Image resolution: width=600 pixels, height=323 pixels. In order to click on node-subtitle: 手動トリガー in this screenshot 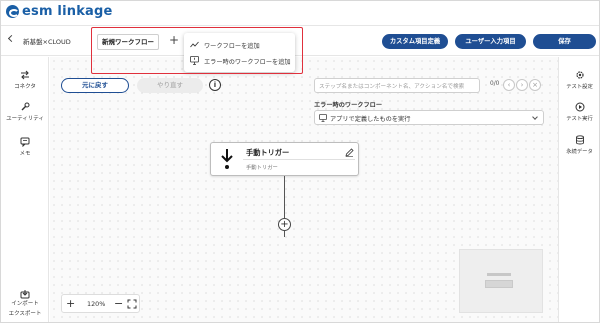, I will do `click(262, 168)`.